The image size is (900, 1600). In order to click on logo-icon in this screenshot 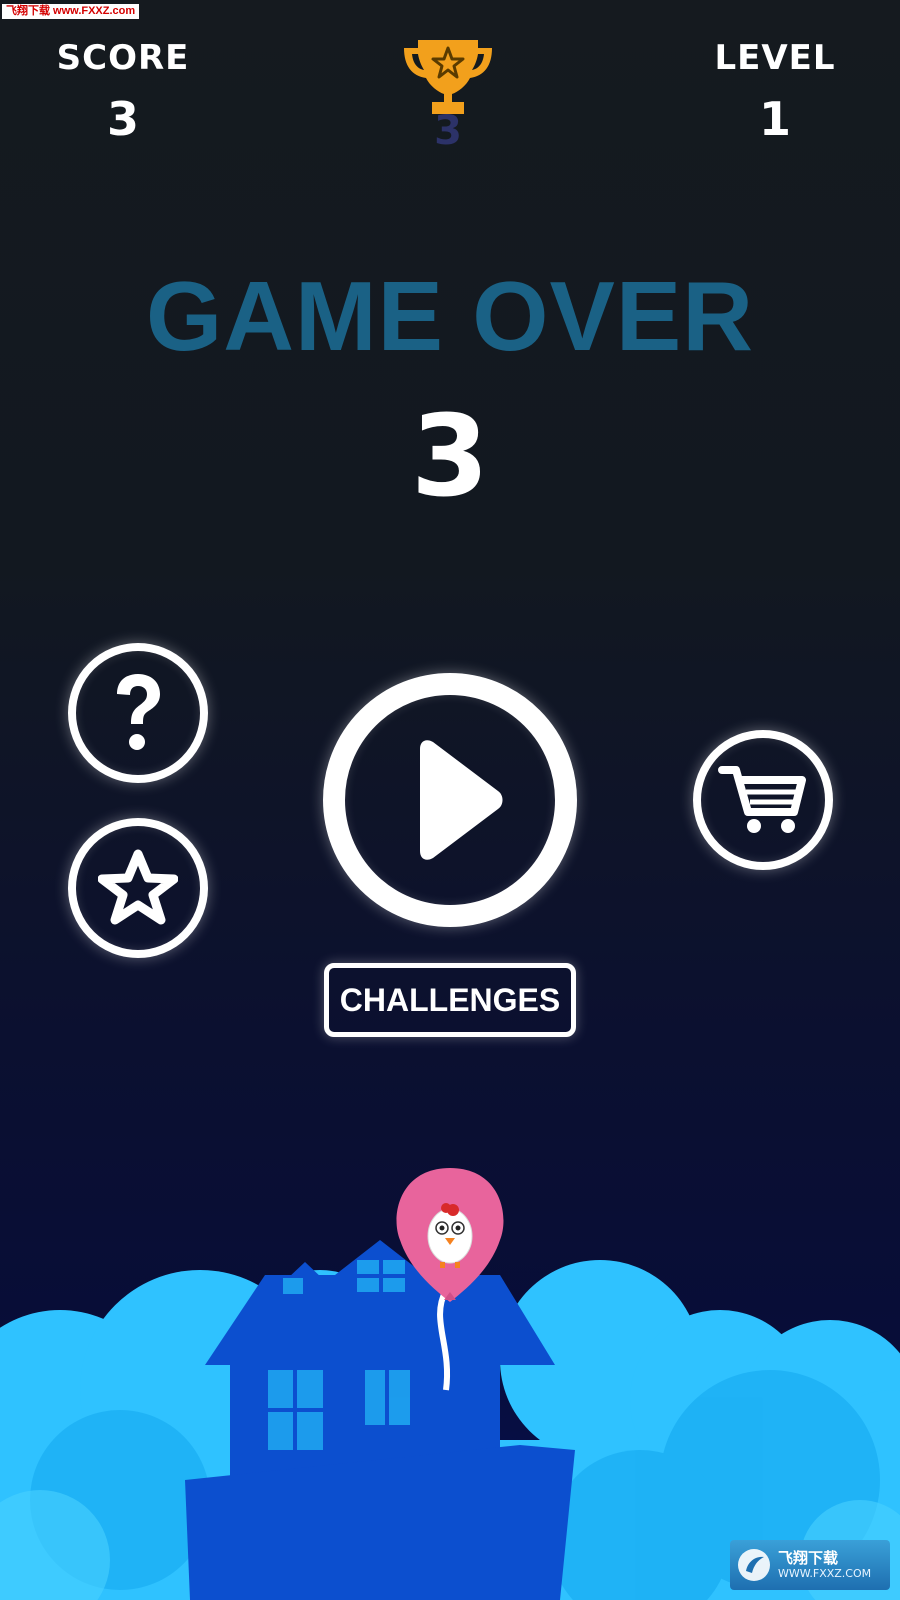, I will do `click(754, 1565)`.